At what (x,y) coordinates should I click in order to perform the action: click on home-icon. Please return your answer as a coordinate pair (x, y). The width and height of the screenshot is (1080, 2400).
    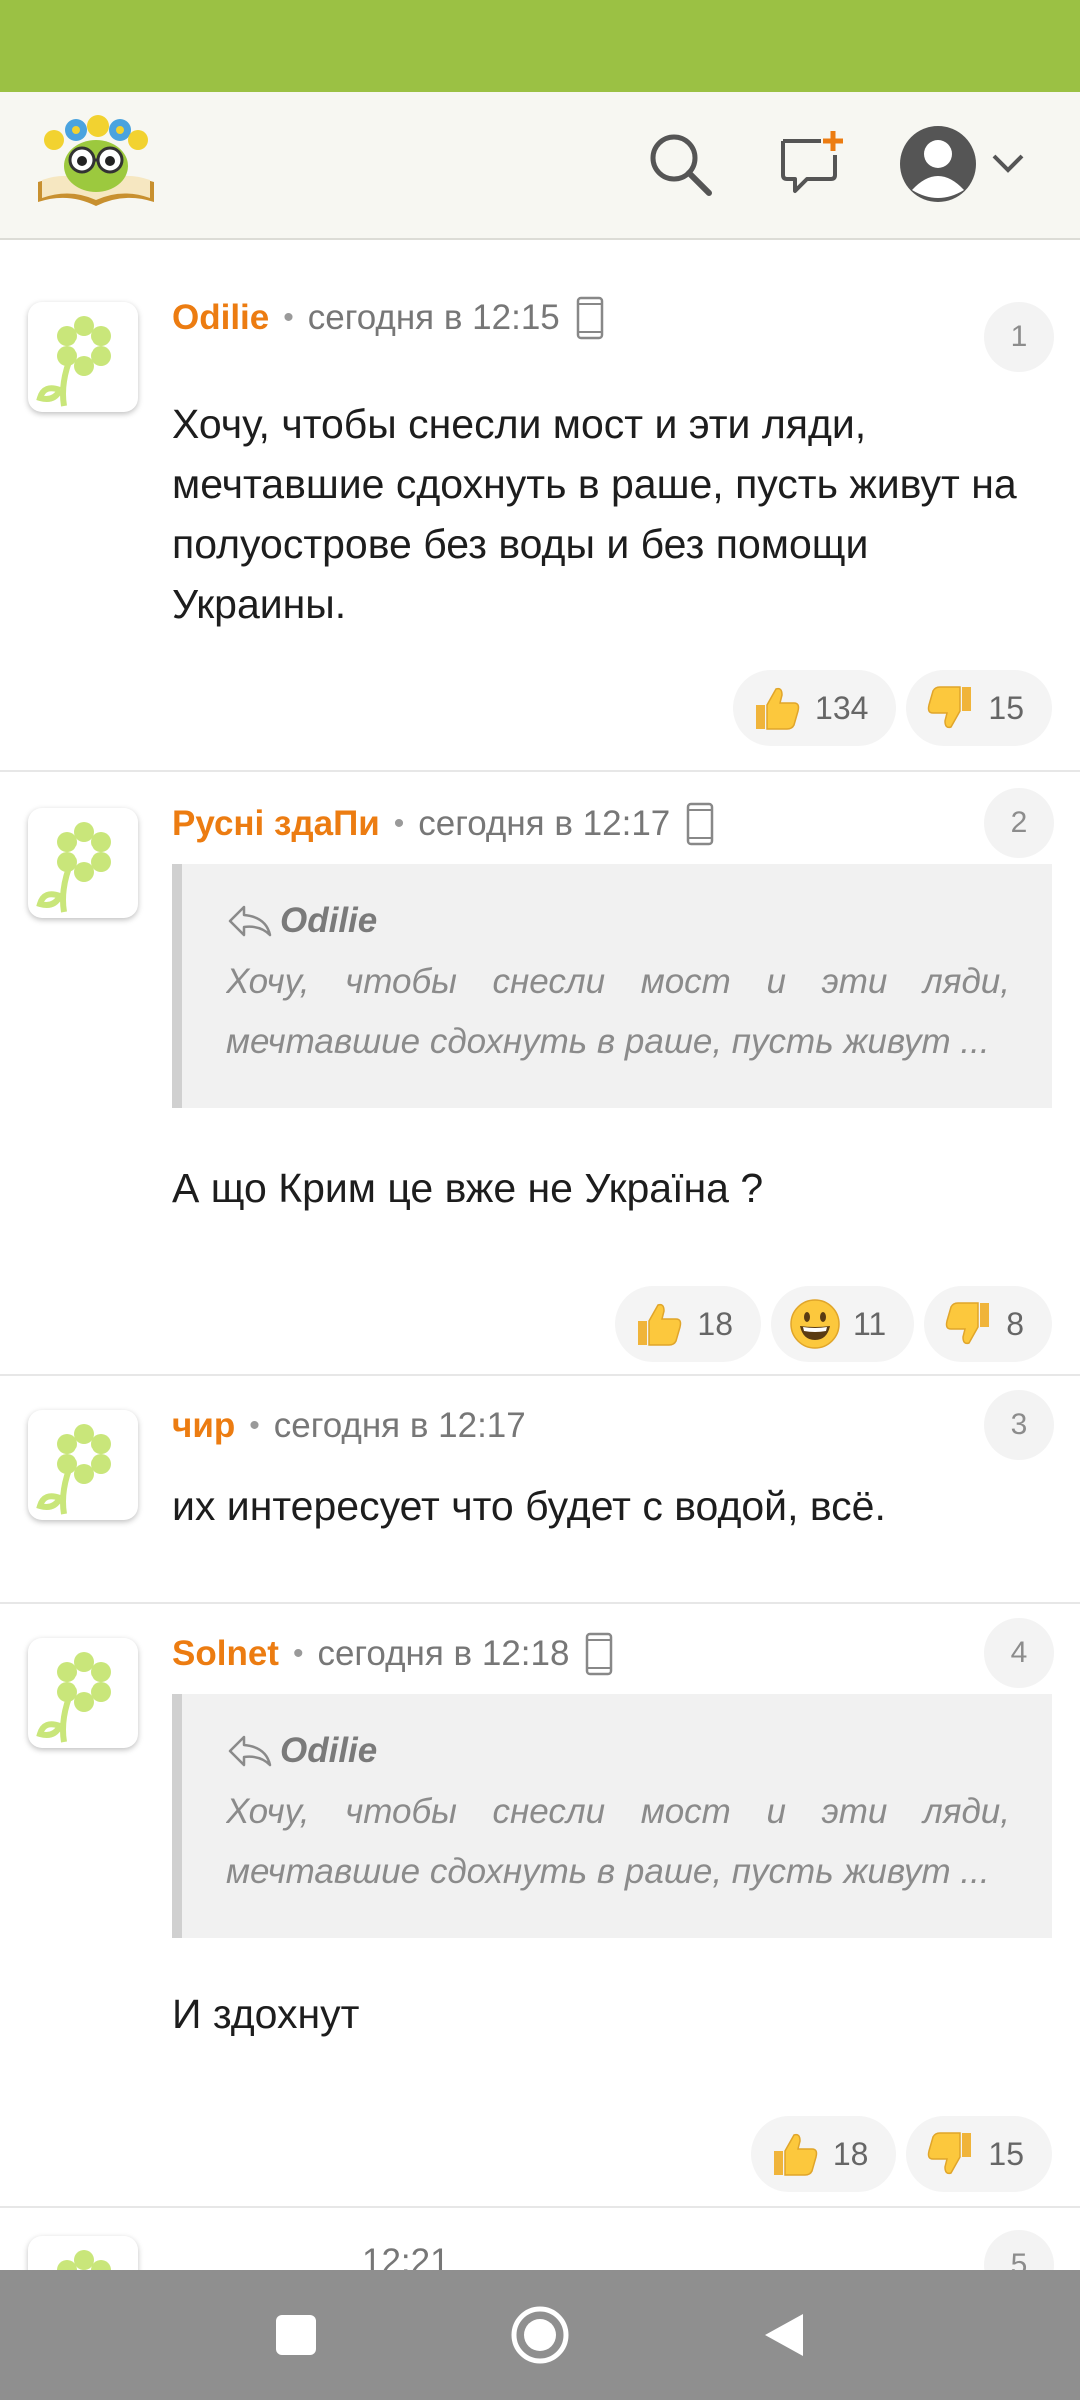
    Looking at the image, I should click on (540, 2335).